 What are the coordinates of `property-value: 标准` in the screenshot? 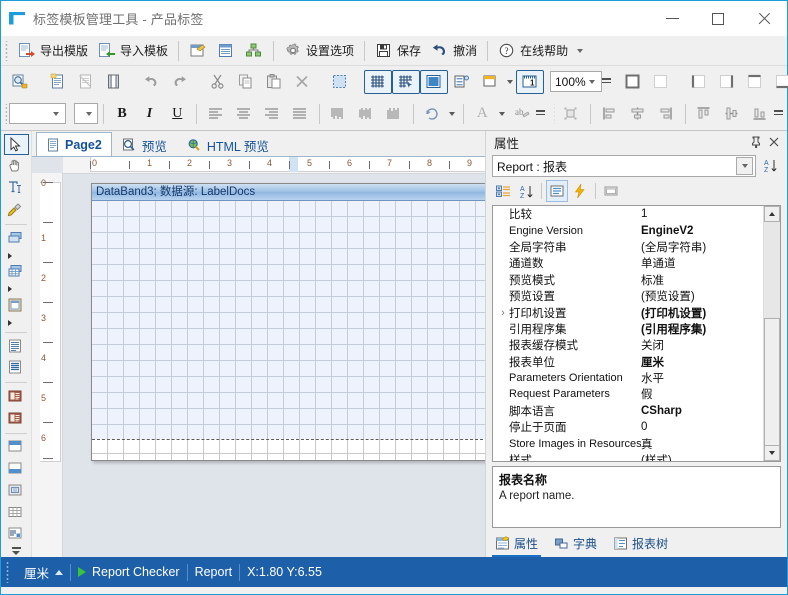 It's located at (702, 280).